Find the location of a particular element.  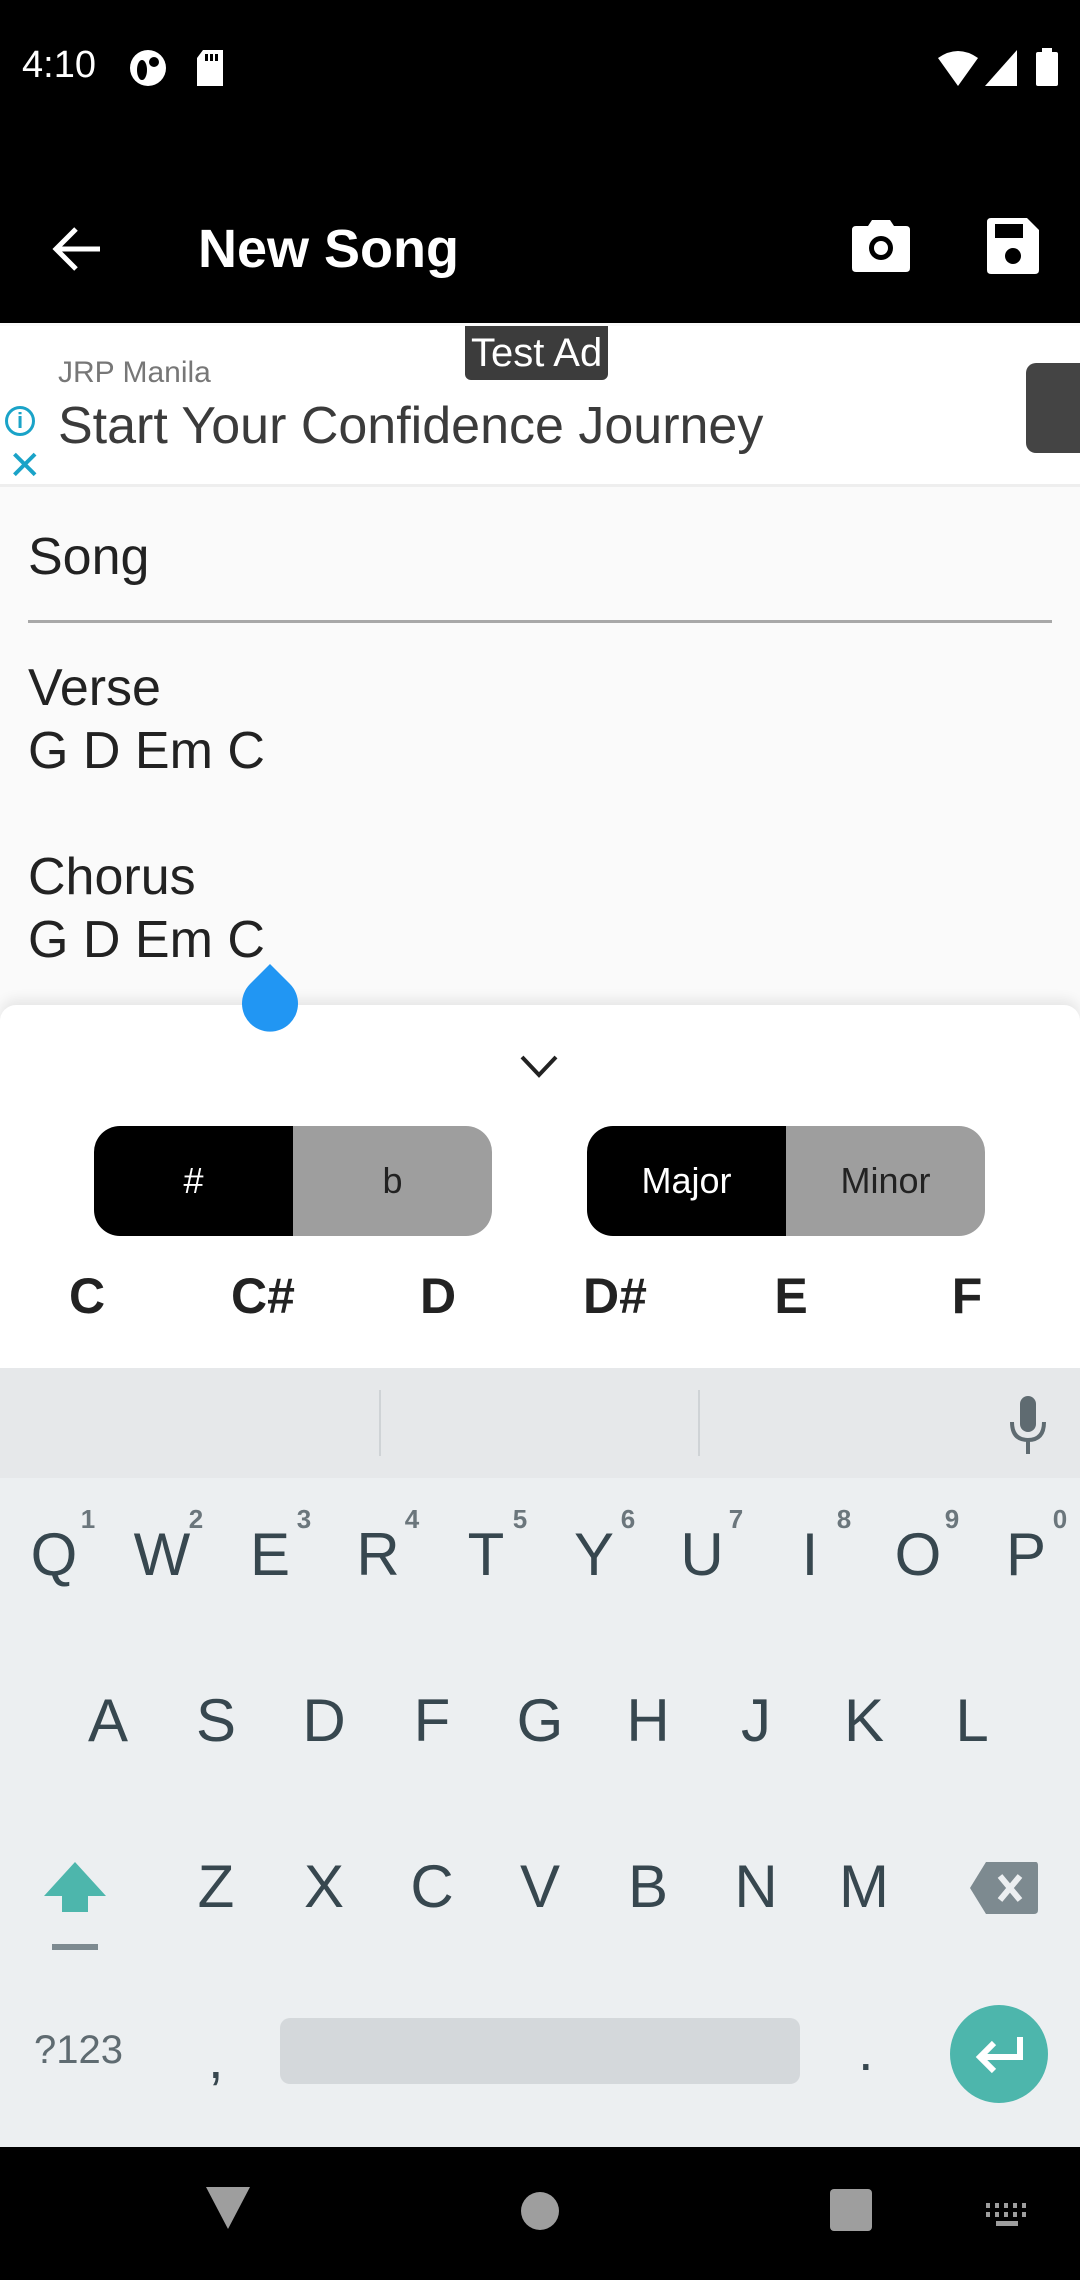

minor-option: Minor is located at coordinates (885, 1181).